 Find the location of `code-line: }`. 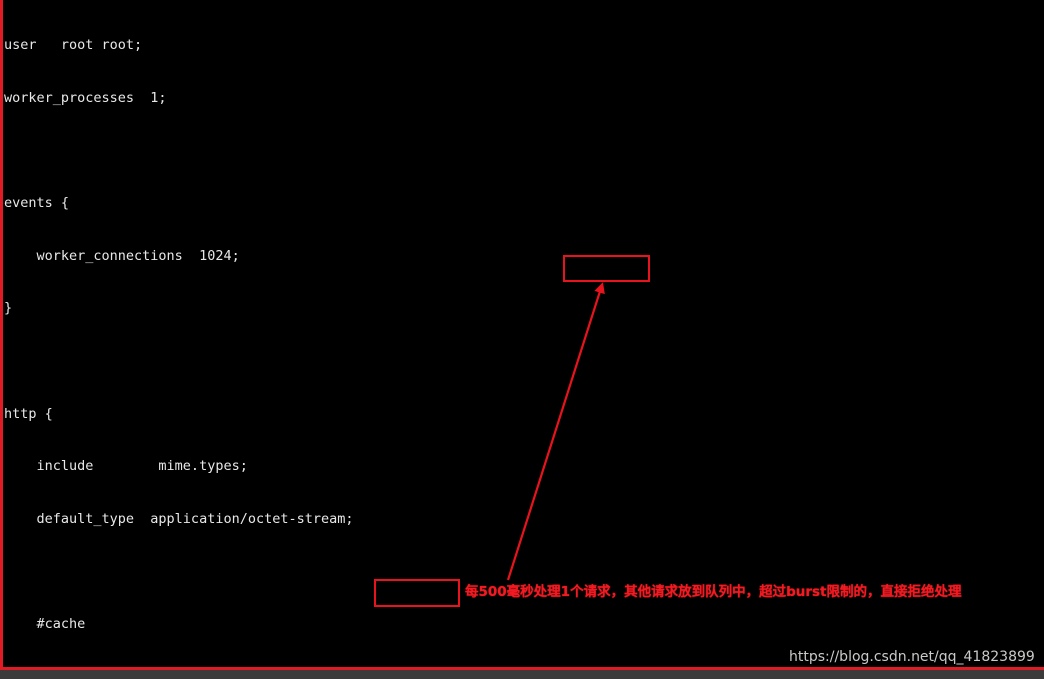

code-line: } is located at coordinates (8, 308).